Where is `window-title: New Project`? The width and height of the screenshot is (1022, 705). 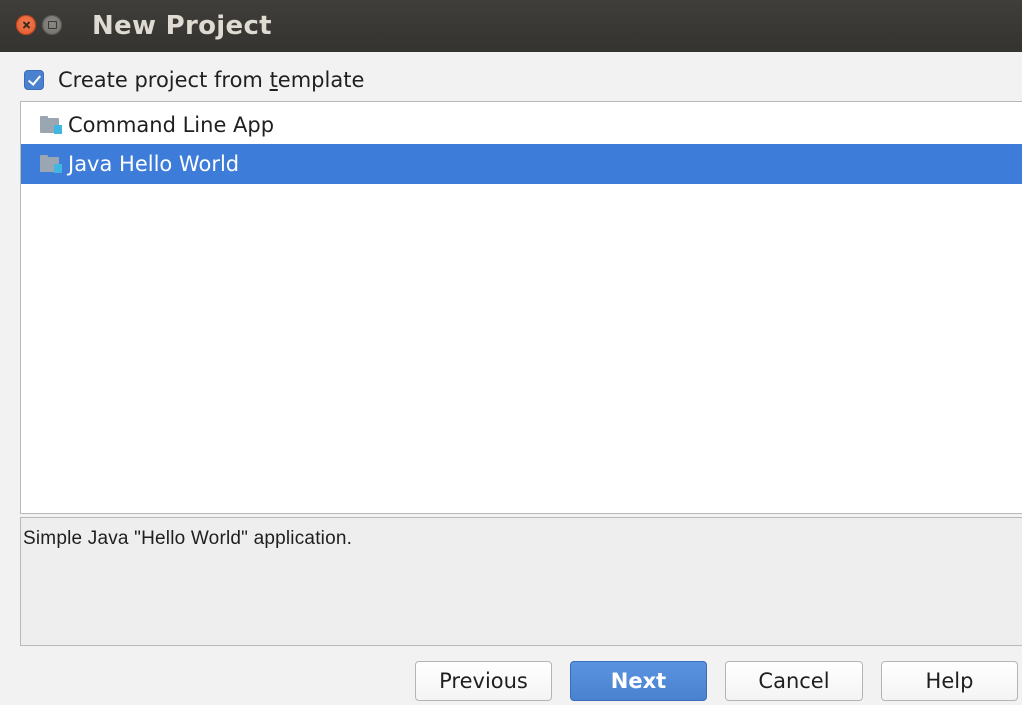
window-title: New Project is located at coordinates (182, 26).